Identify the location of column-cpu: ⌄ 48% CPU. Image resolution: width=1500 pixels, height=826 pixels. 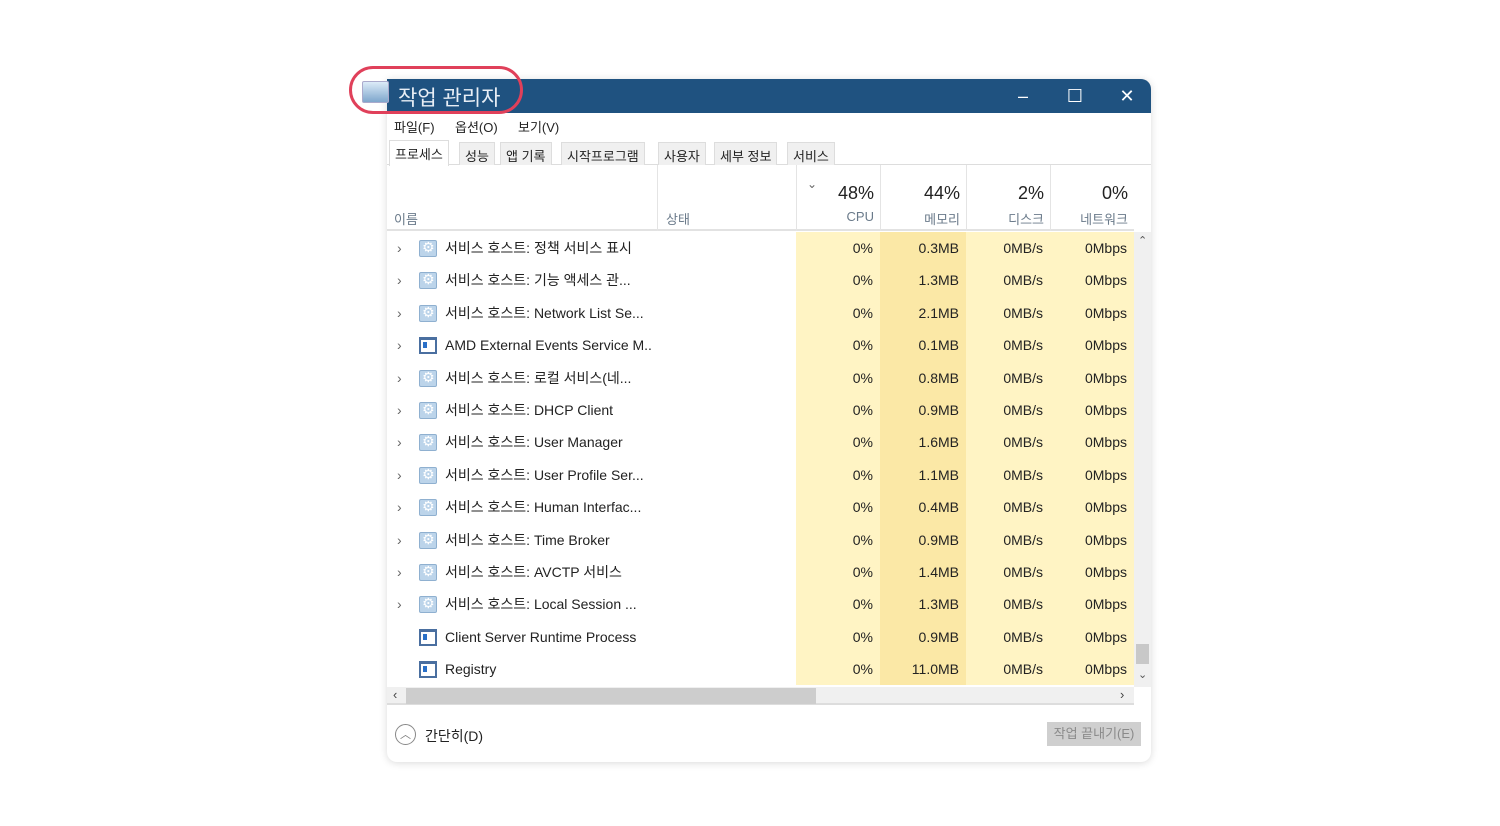
(838, 198).